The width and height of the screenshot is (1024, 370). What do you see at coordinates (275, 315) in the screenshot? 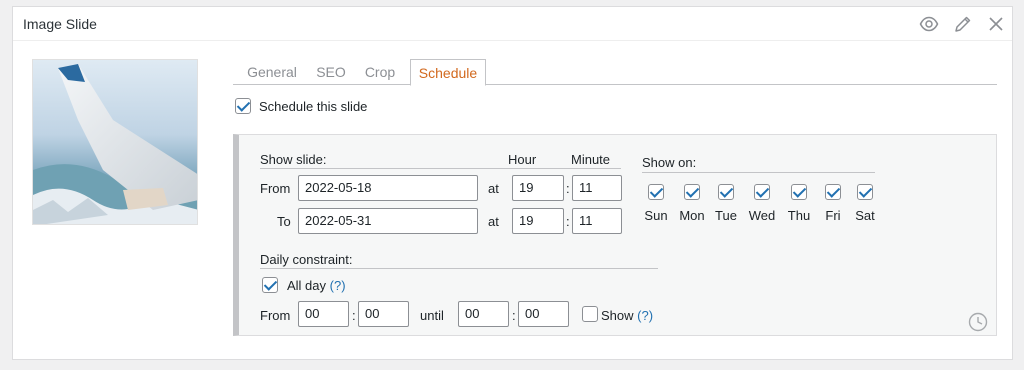
I see `daily-from-label: From` at bounding box center [275, 315].